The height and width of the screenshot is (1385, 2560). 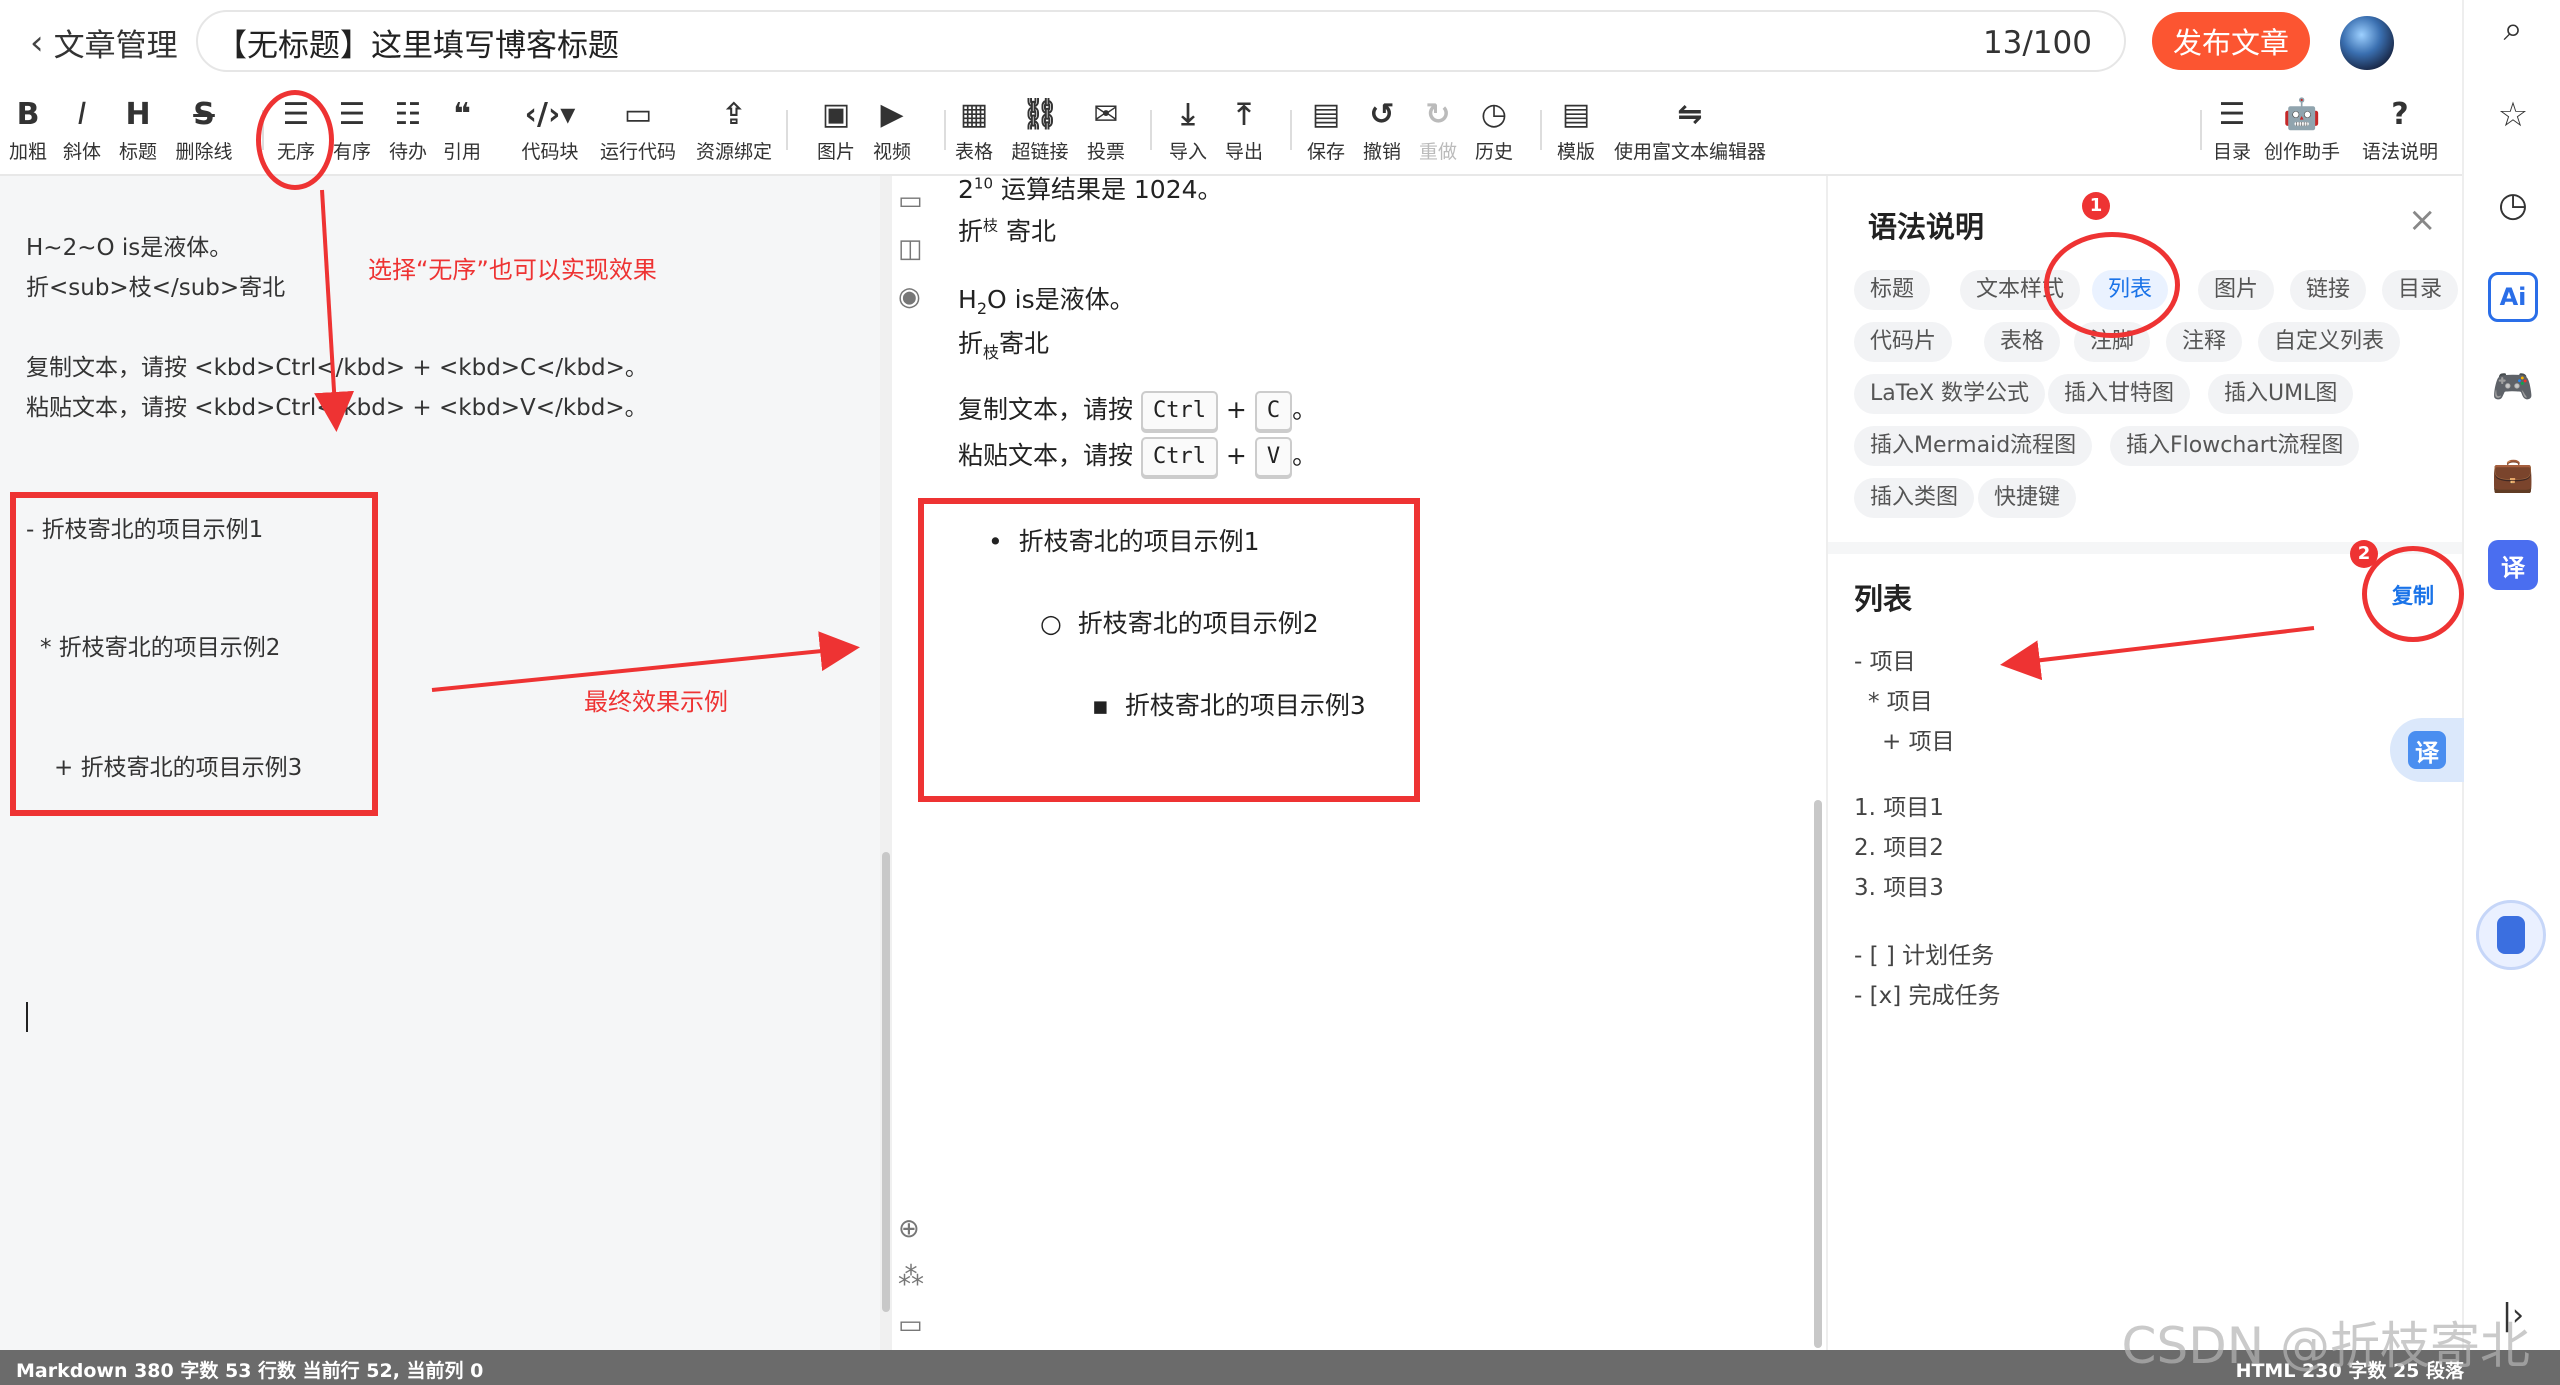 I want to click on arrow-to-editor, so click(x=334, y=310).